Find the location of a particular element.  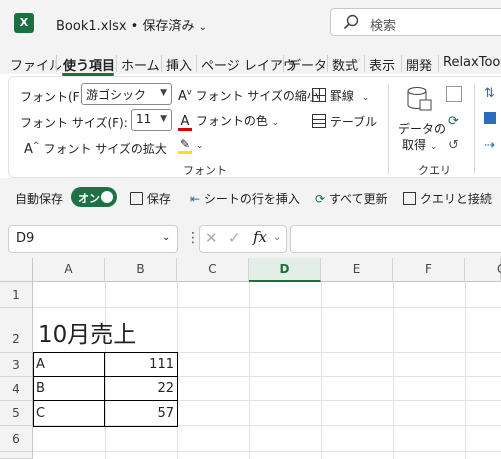

column-header-c: C is located at coordinates (213, 270).